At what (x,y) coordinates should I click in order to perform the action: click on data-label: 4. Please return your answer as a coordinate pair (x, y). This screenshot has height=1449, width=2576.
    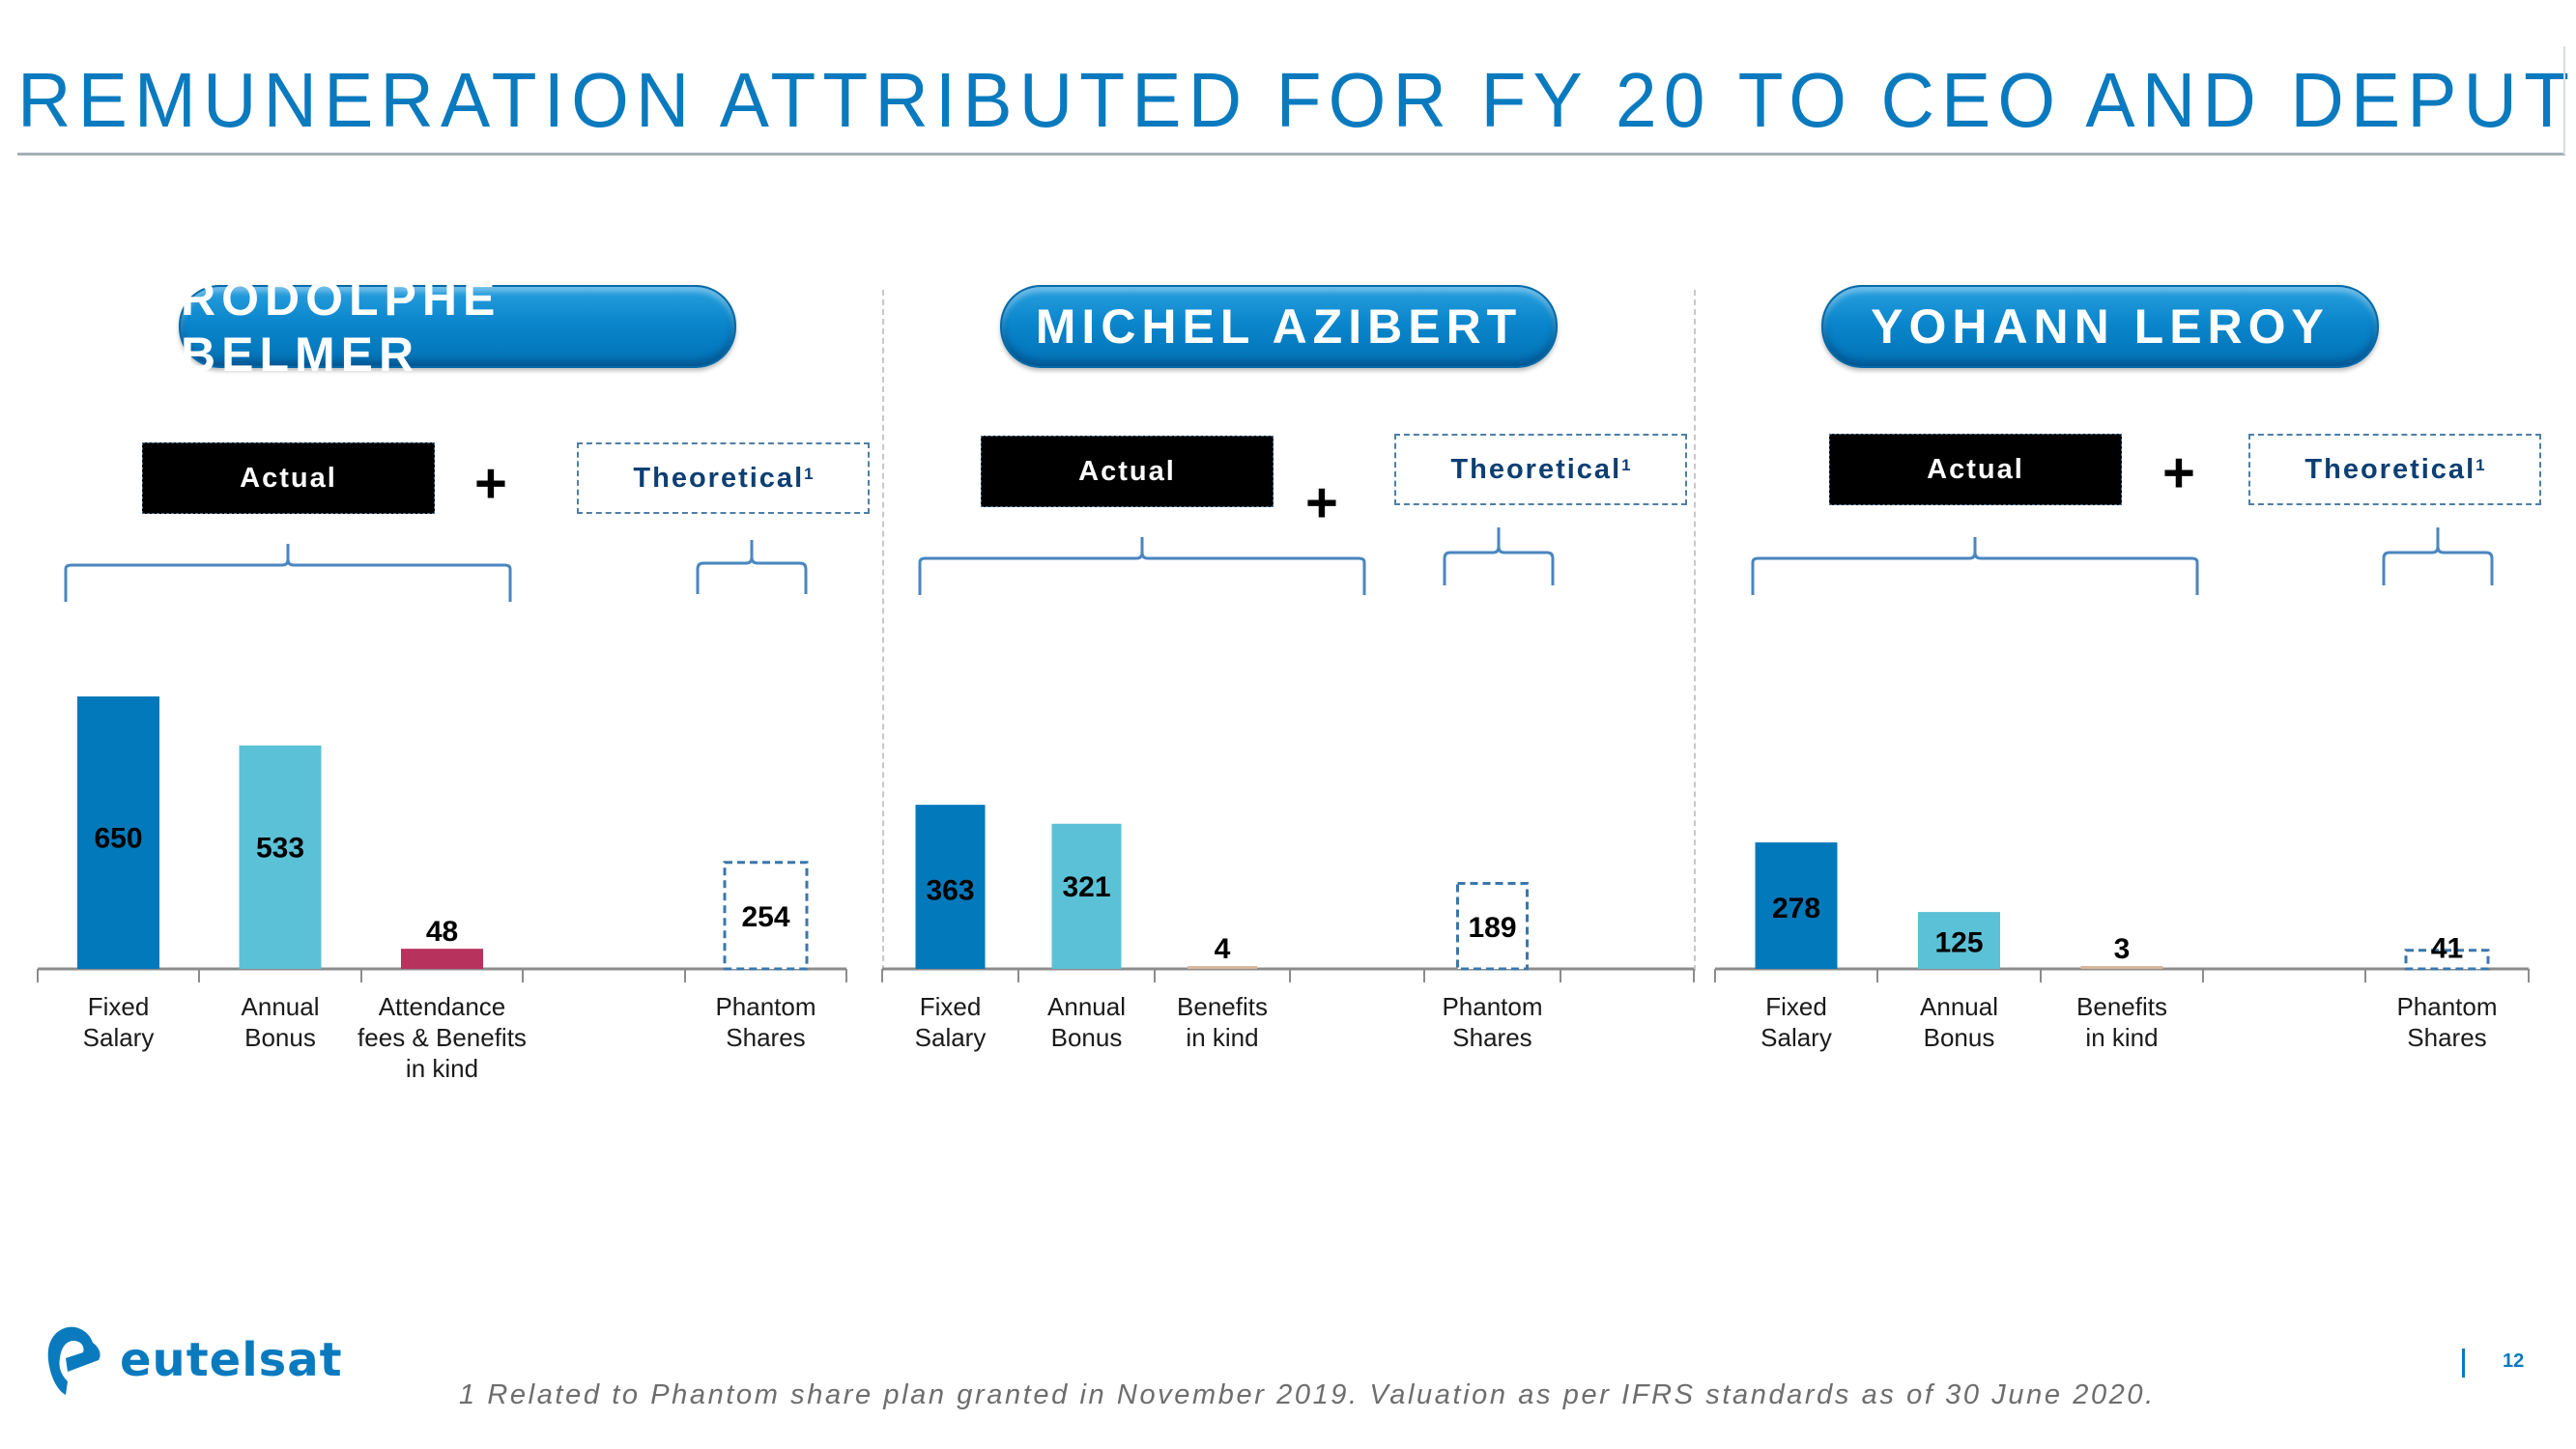
    Looking at the image, I should click on (1223, 949).